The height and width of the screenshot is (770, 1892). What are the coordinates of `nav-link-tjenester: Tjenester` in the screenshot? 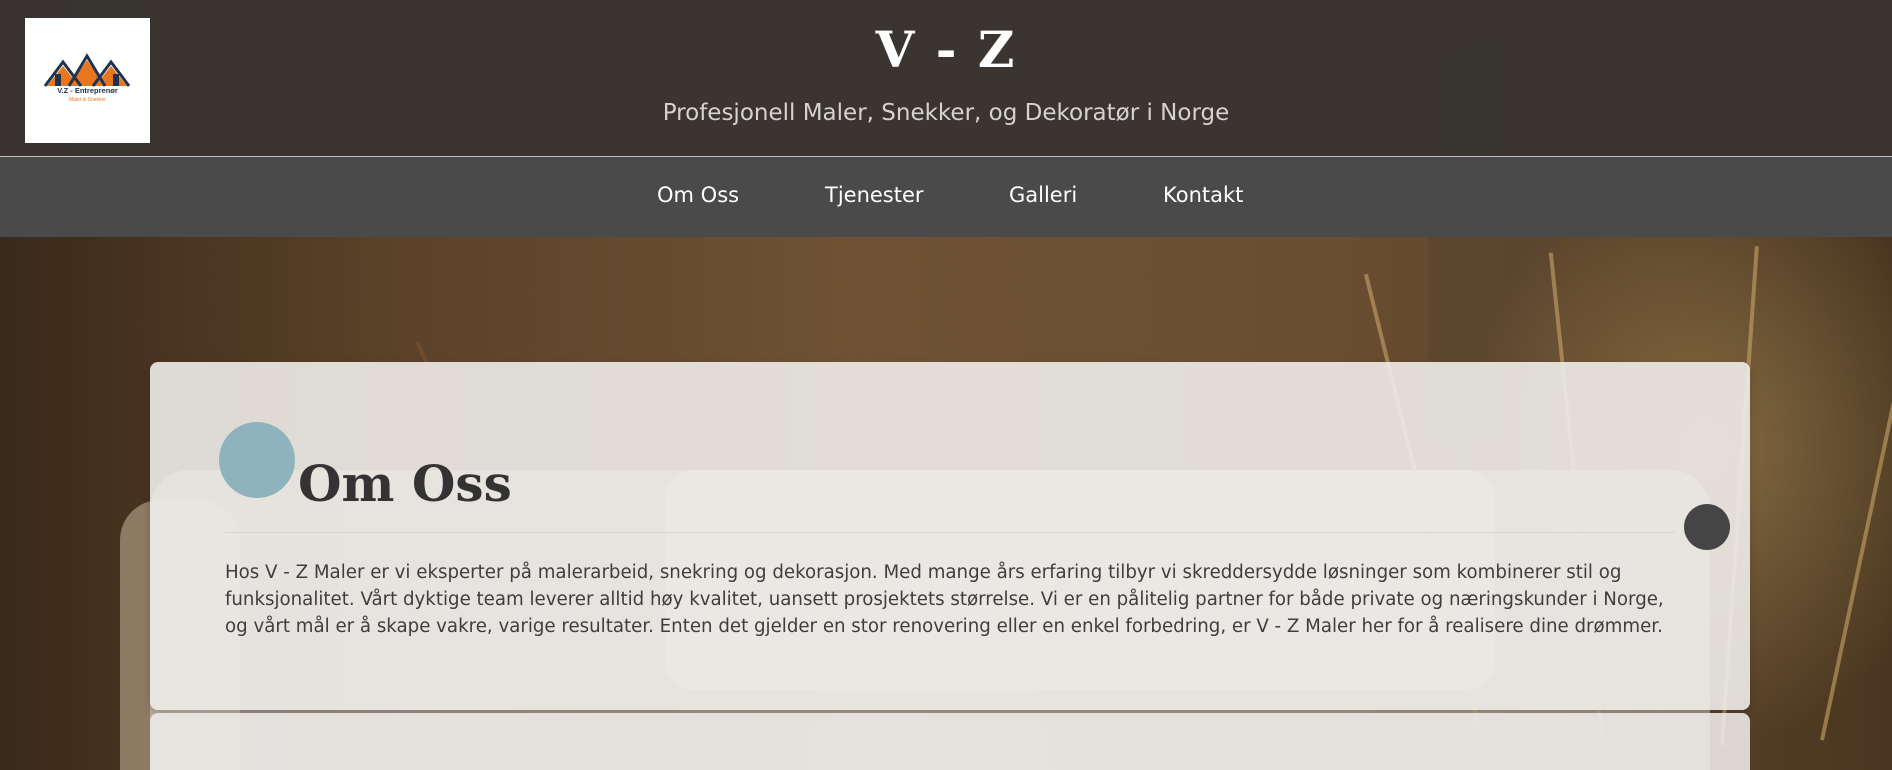 It's located at (874, 195).